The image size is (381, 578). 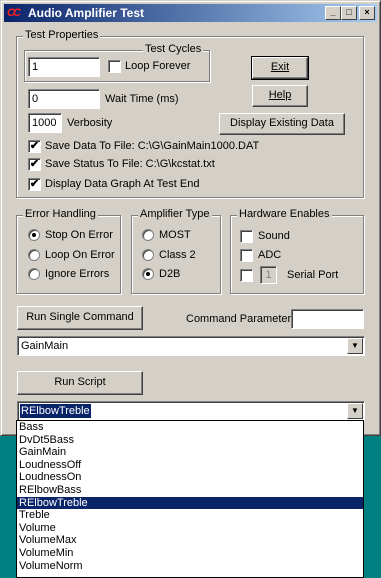 What do you see at coordinates (190, 452) in the screenshot?
I see `dropdown-option-gainmain: GainMain` at bounding box center [190, 452].